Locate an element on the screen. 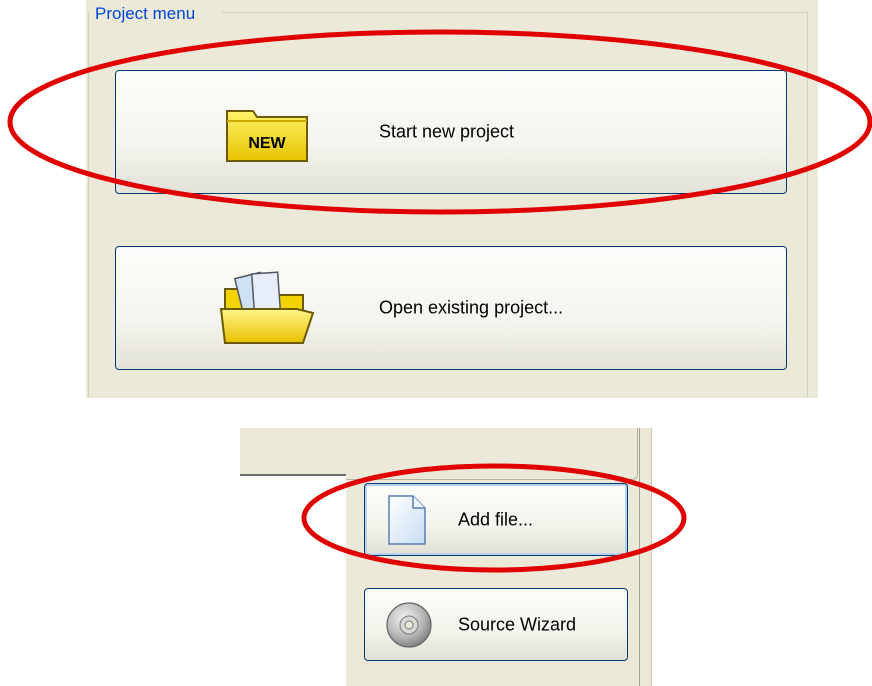  source-wizard-label: Source Wizard is located at coordinates (517, 624).